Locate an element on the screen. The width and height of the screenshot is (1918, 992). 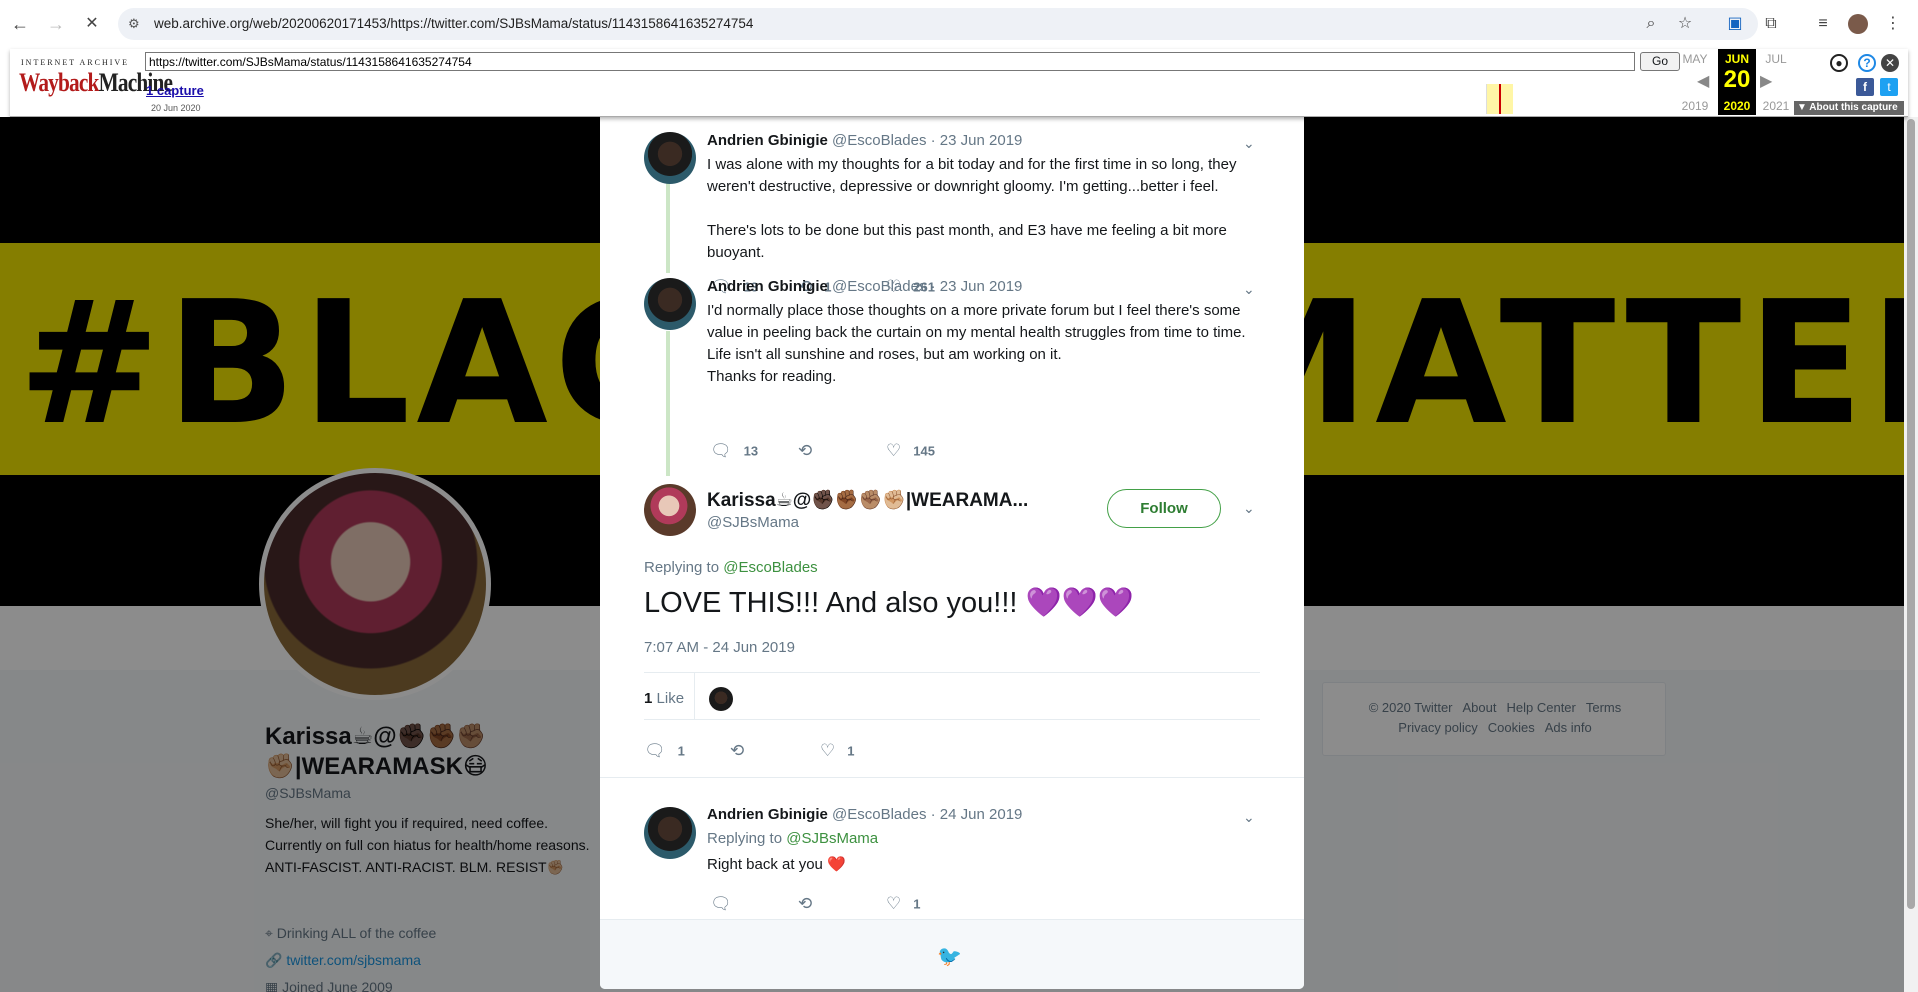
current-month: JUN is located at coordinates (1736, 59).